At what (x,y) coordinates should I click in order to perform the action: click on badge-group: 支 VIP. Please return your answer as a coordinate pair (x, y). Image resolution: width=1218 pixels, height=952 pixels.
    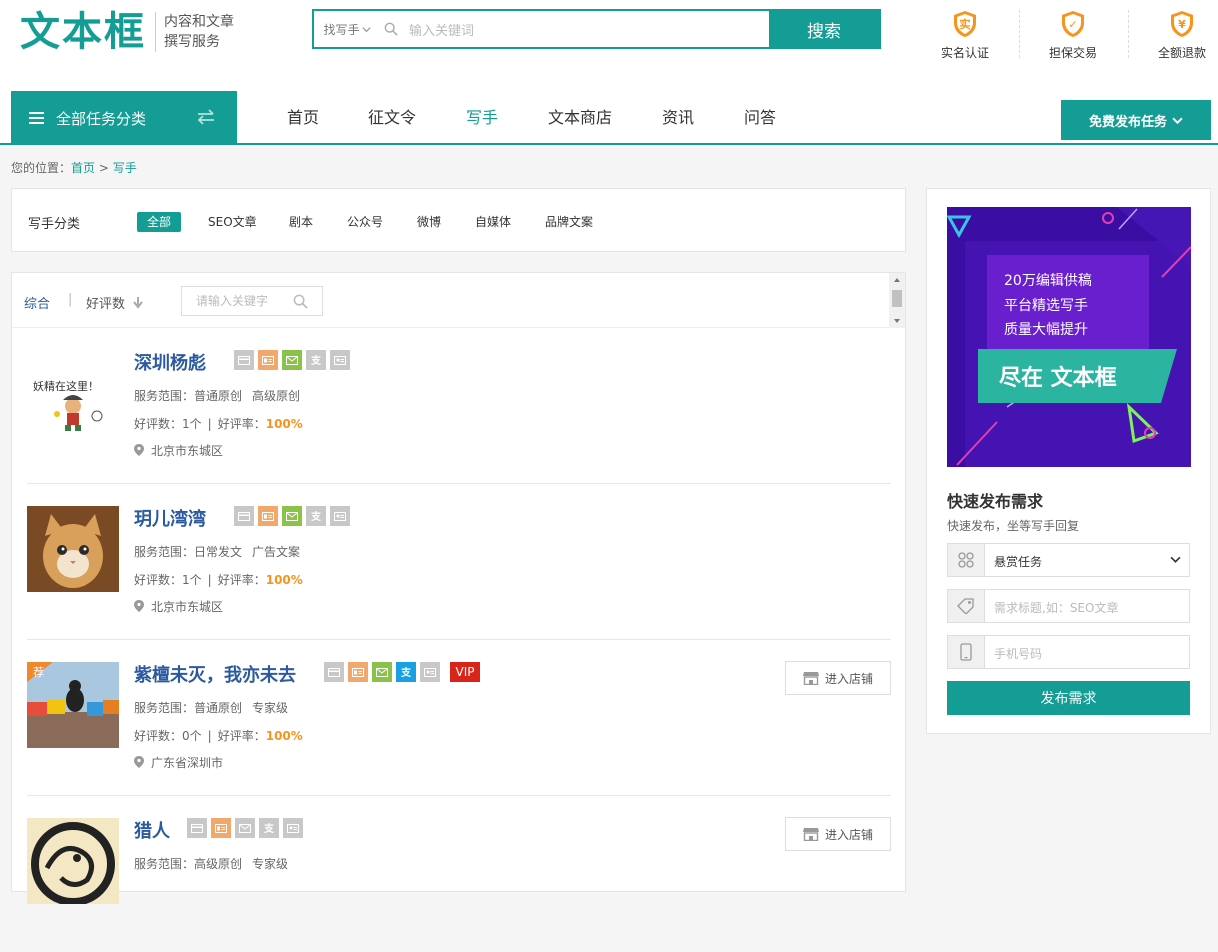
    Looking at the image, I should click on (402, 672).